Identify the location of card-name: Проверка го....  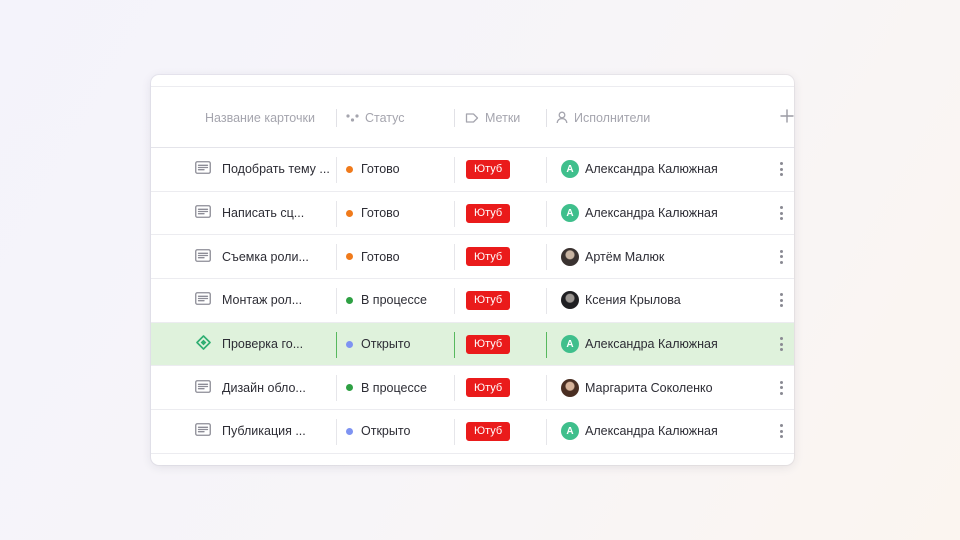
(278, 344).